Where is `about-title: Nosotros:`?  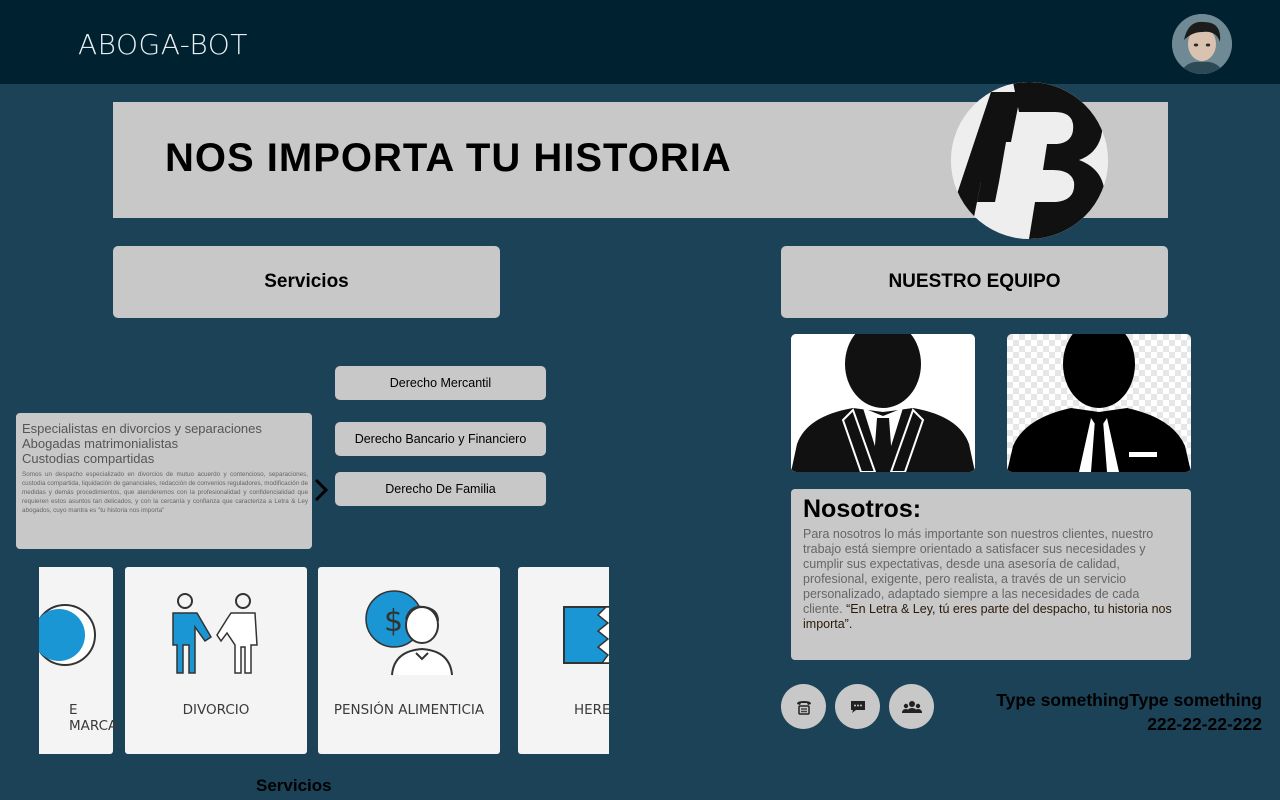
about-title: Nosotros: is located at coordinates (862, 509).